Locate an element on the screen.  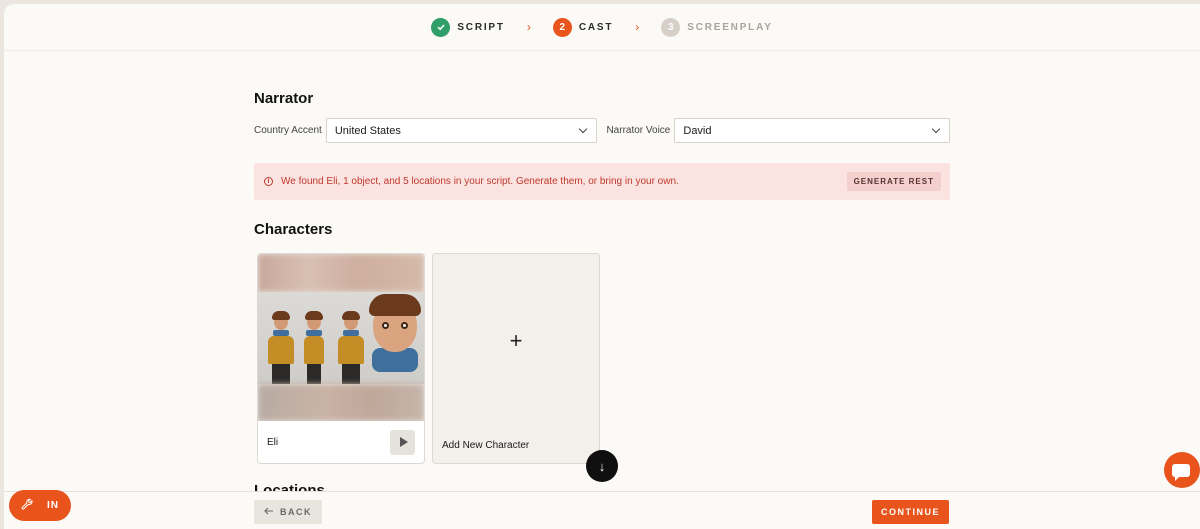
step-label-script: SCRIPT is located at coordinates (481, 27).